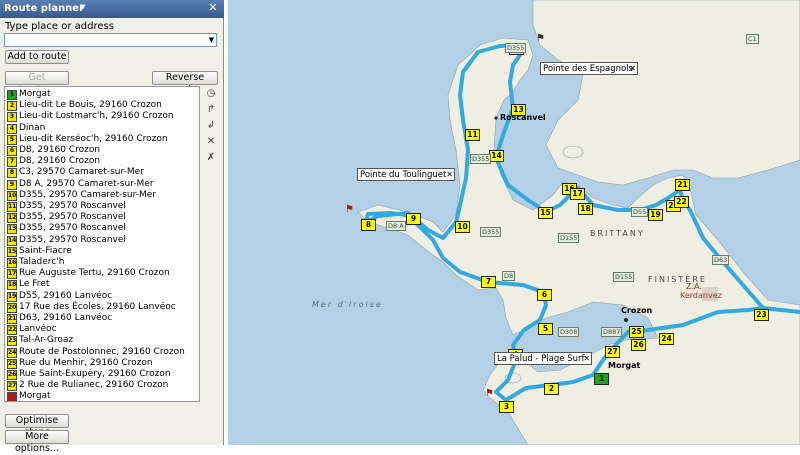  I want to click on place-morgat: Morgat, so click(624, 365).